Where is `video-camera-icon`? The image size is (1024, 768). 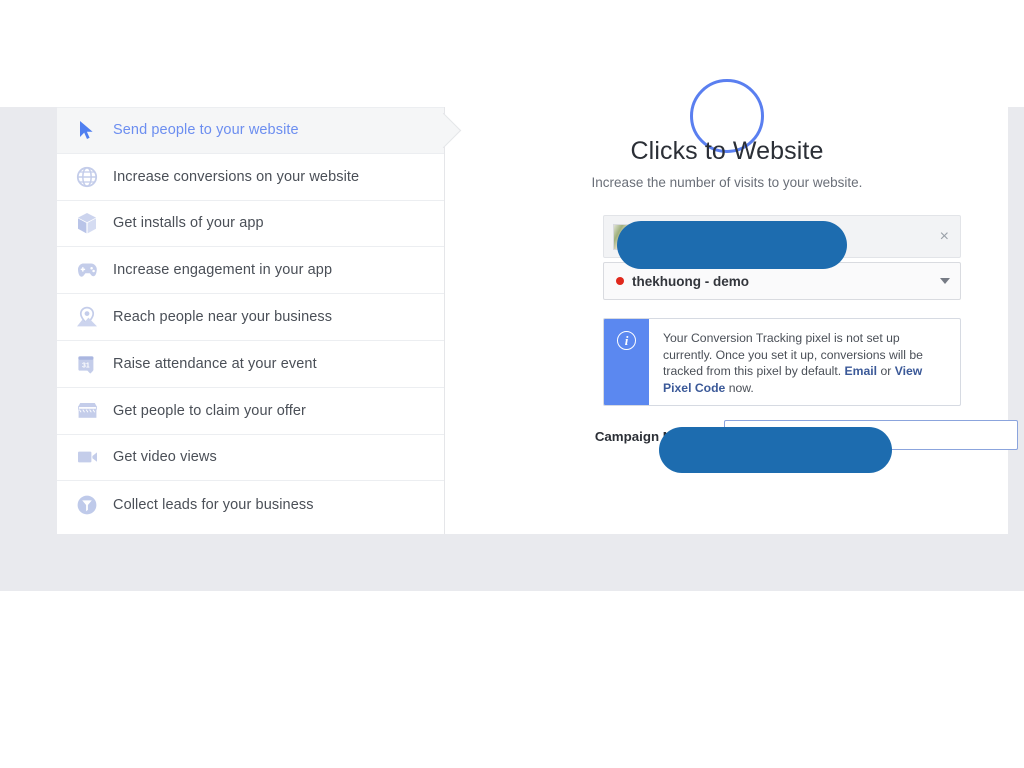
video-camera-icon is located at coordinates (87, 457).